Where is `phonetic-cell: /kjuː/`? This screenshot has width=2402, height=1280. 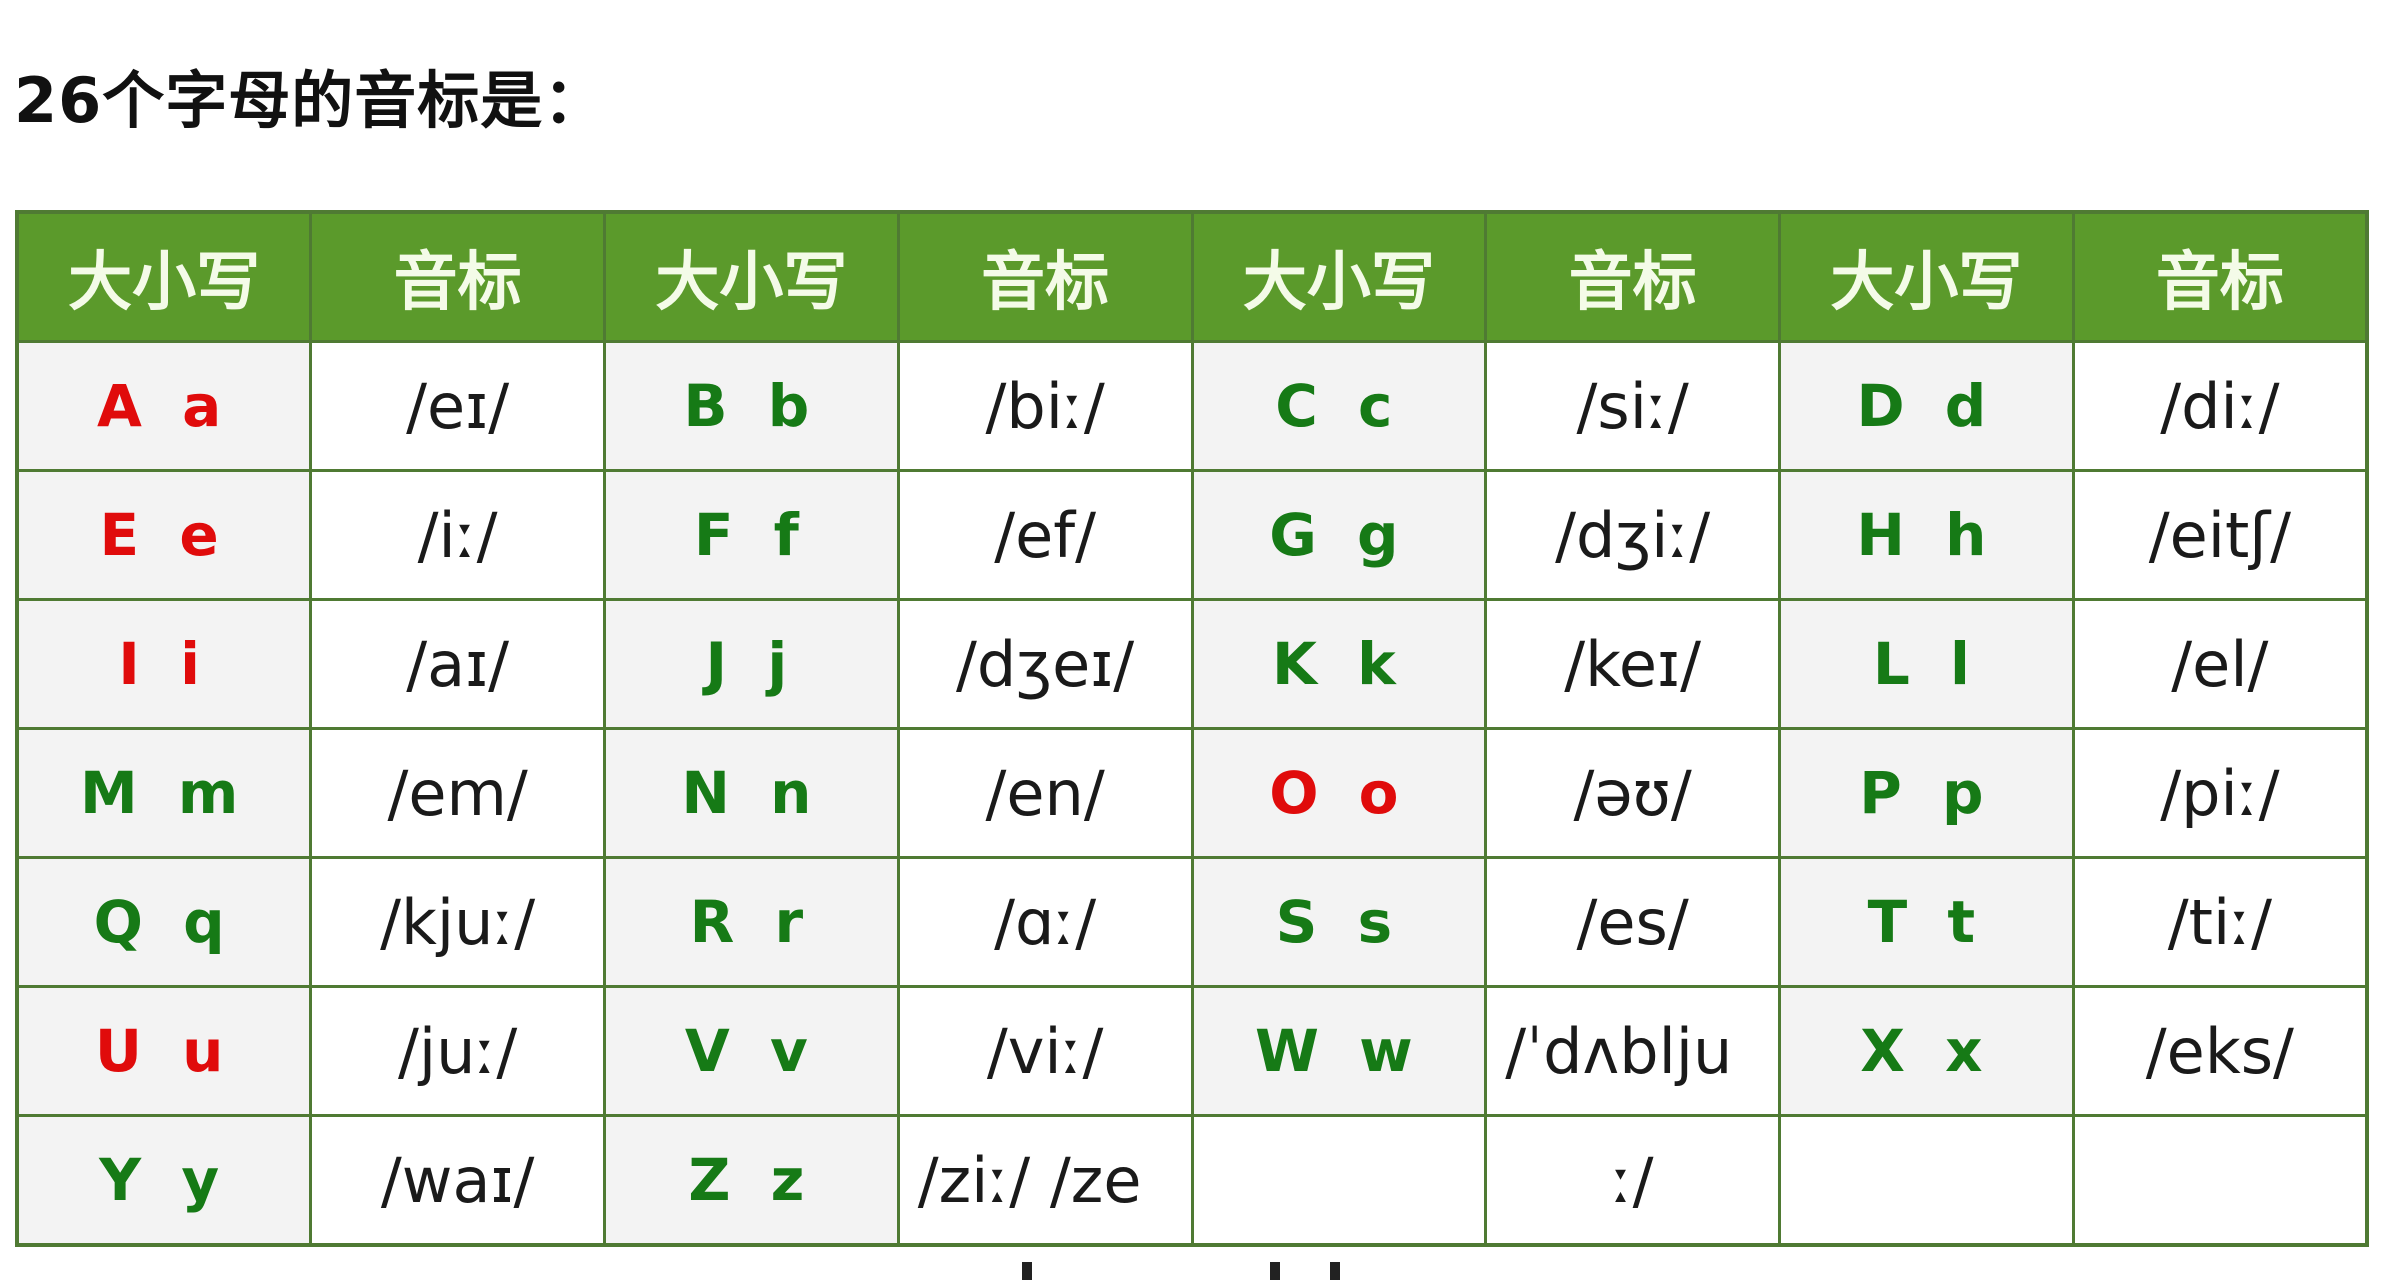 phonetic-cell: /kjuː/ is located at coordinates (457, 922).